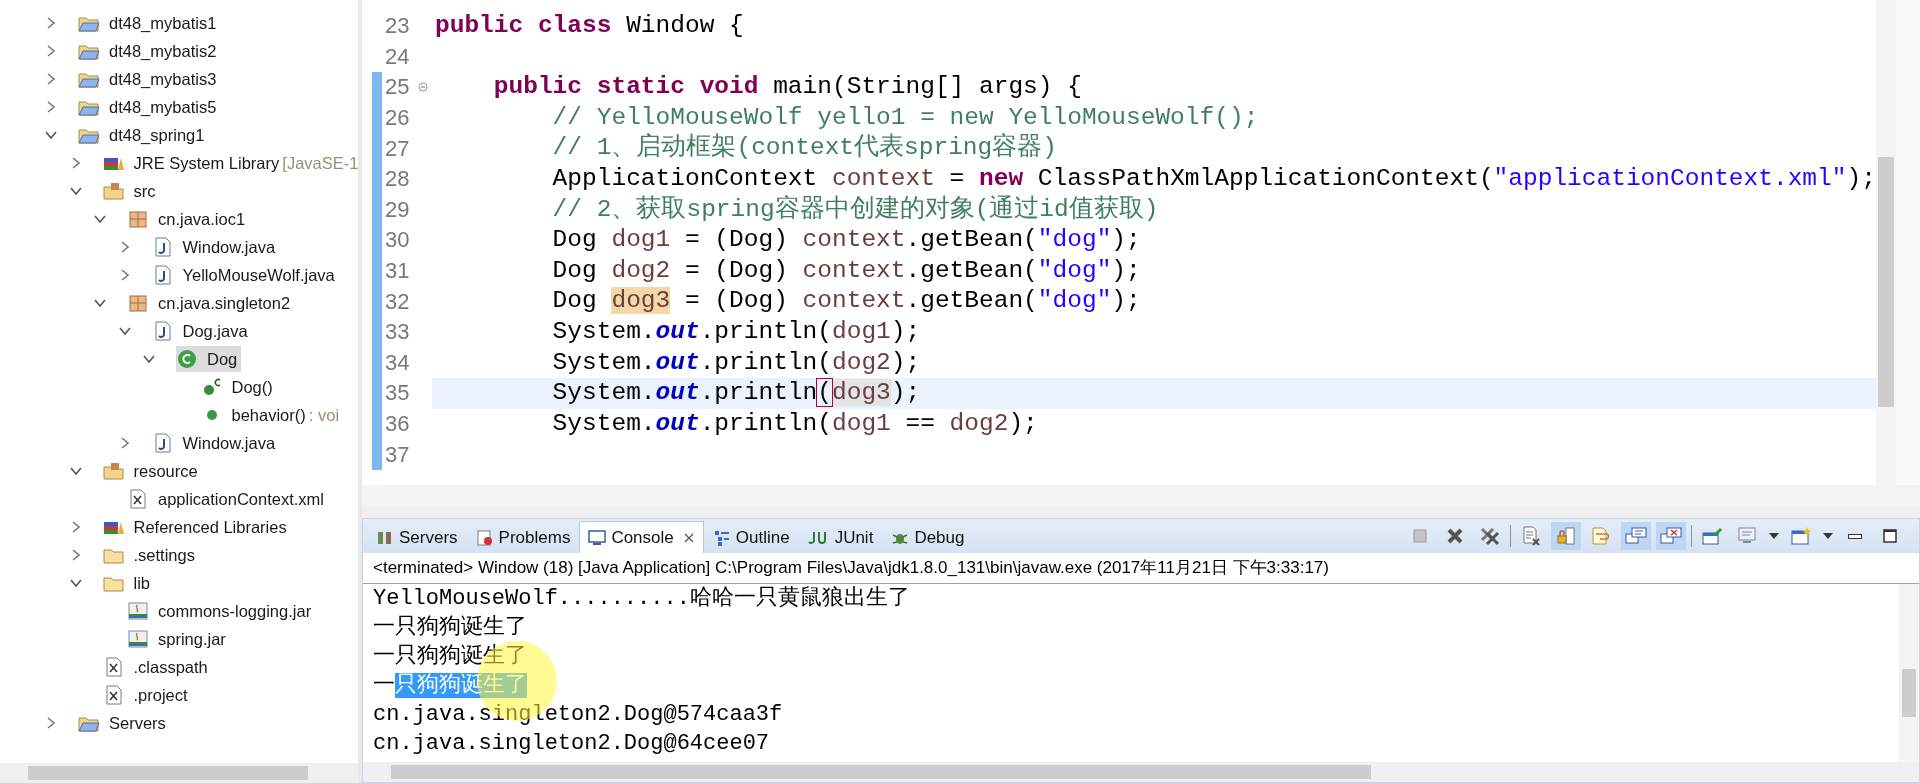  What do you see at coordinates (1747, 536) in the screenshot?
I see `monitor-icon` at bounding box center [1747, 536].